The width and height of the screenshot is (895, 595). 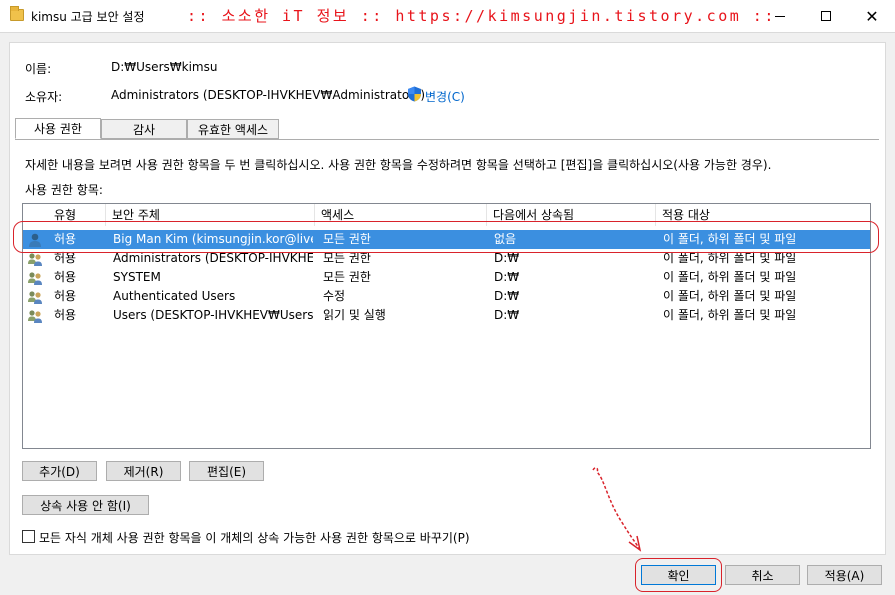 I want to click on name-value: D:₩Users₩kimsu, so click(x=164, y=67).